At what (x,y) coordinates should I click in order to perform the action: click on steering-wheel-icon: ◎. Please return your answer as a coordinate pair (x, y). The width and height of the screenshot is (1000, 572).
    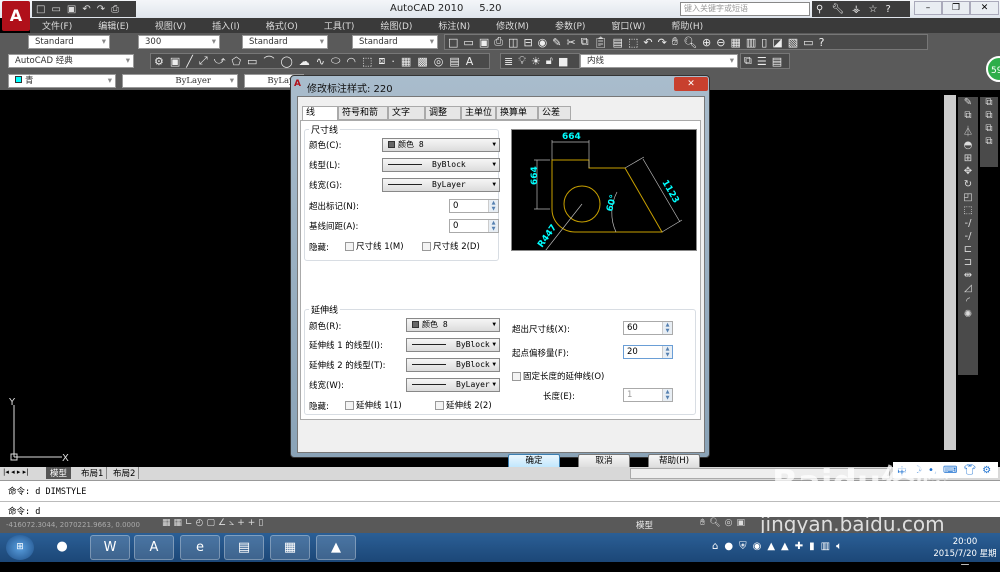
    Looking at the image, I should click on (729, 523).